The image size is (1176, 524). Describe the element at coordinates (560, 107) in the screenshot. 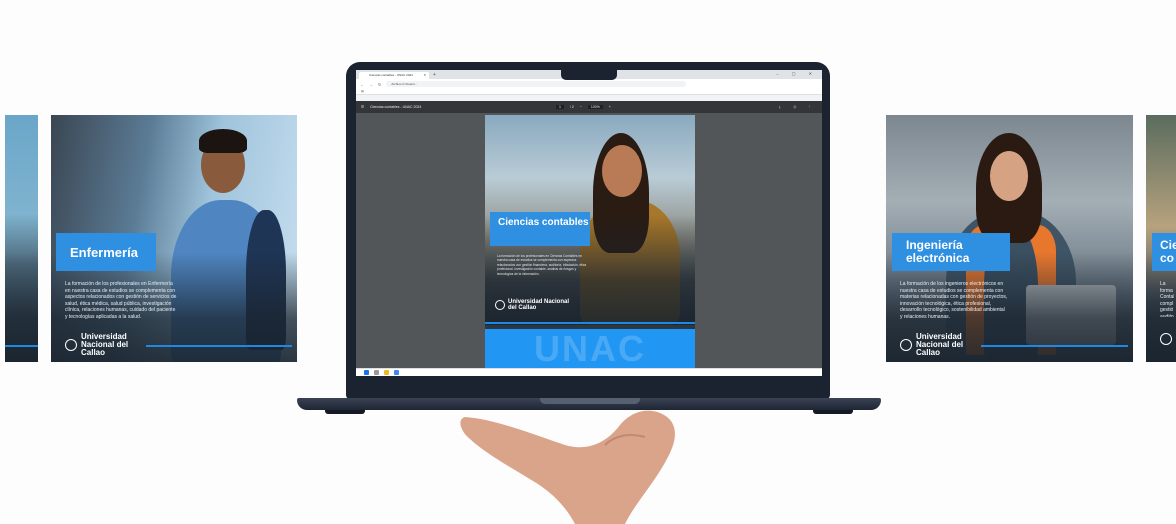

I see `page-number-input: 1` at that location.